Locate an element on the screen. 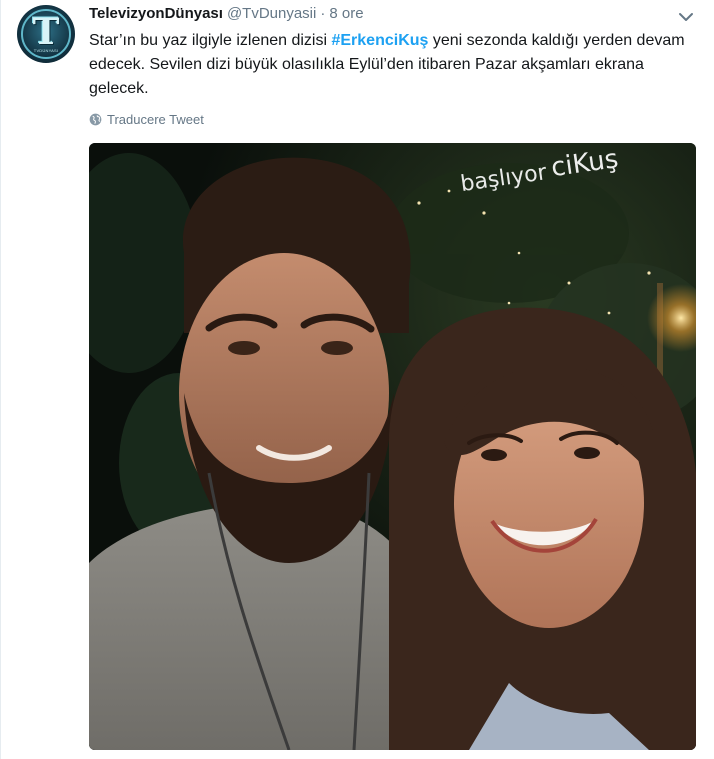  avatar: T TVDÜNYASI is located at coordinates (46, 34).